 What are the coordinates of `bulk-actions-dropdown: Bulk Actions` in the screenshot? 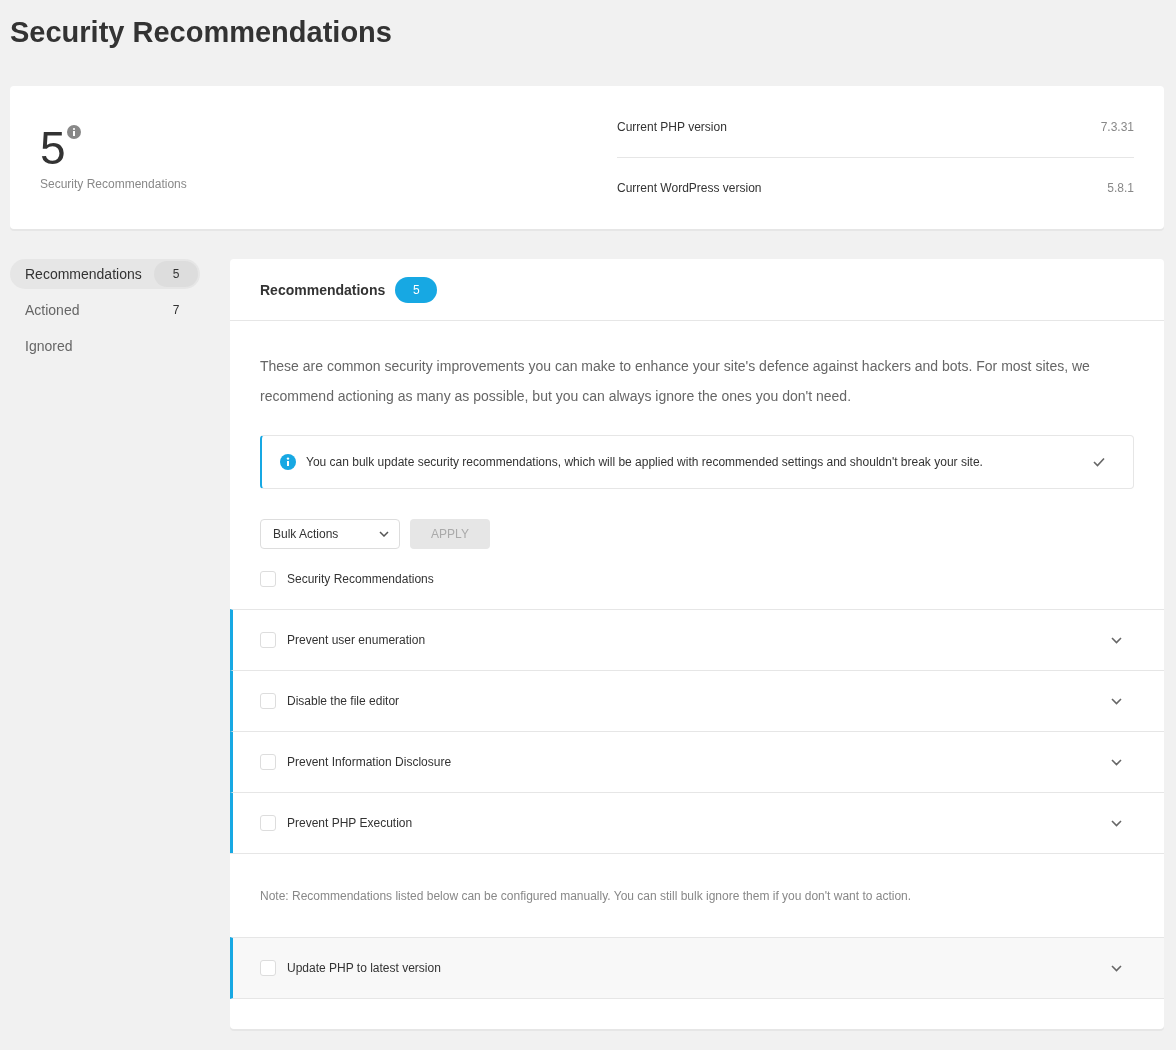 It's located at (330, 534).